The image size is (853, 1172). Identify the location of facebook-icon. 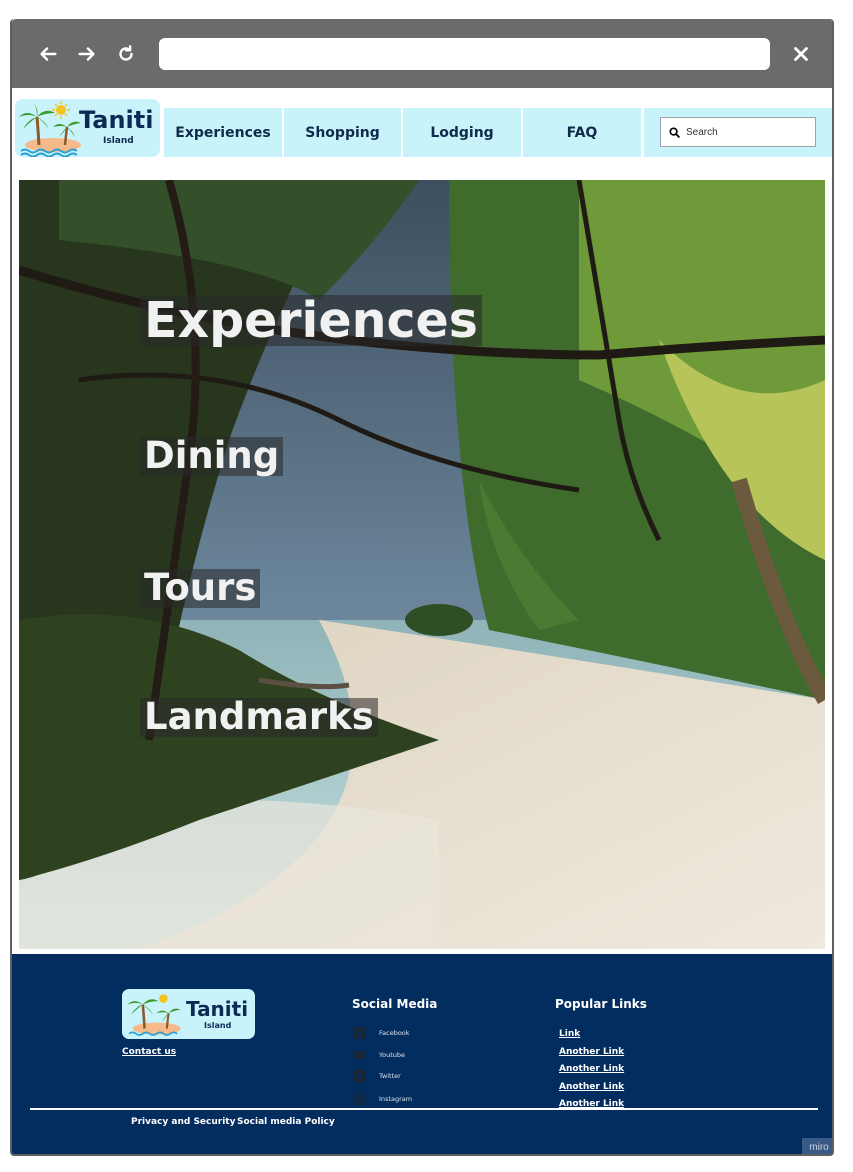
(360, 1033).